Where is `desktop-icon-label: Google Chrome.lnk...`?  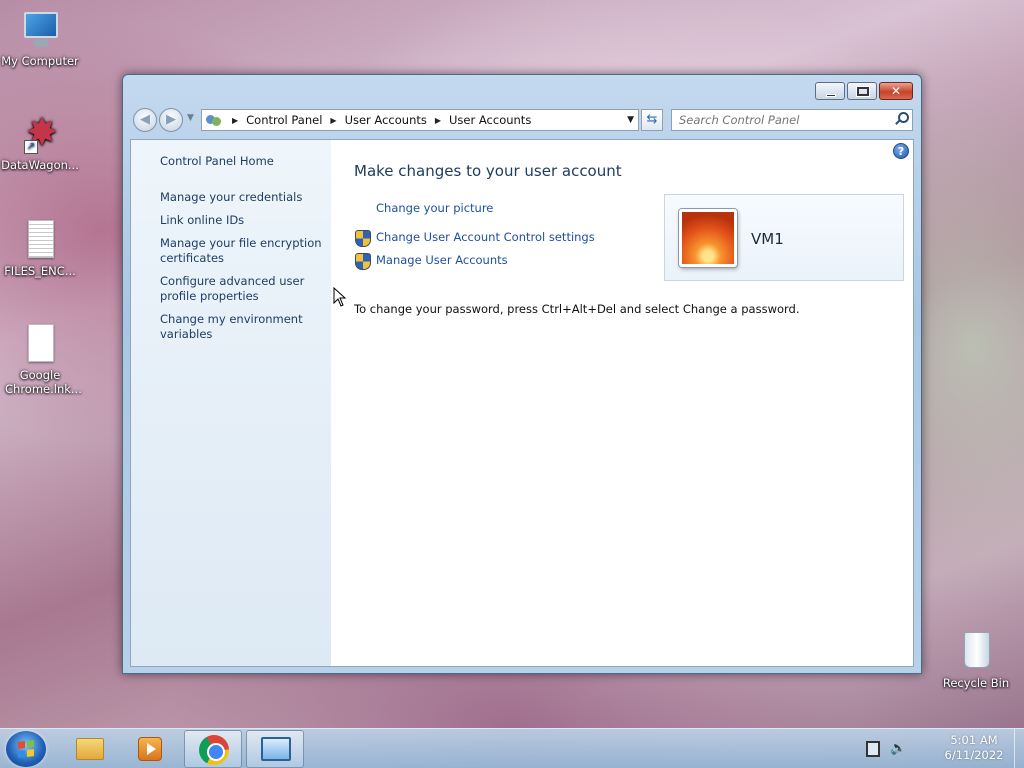 desktop-icon-label: Google Chrome.lnk... is located at coordinates (43, 382).